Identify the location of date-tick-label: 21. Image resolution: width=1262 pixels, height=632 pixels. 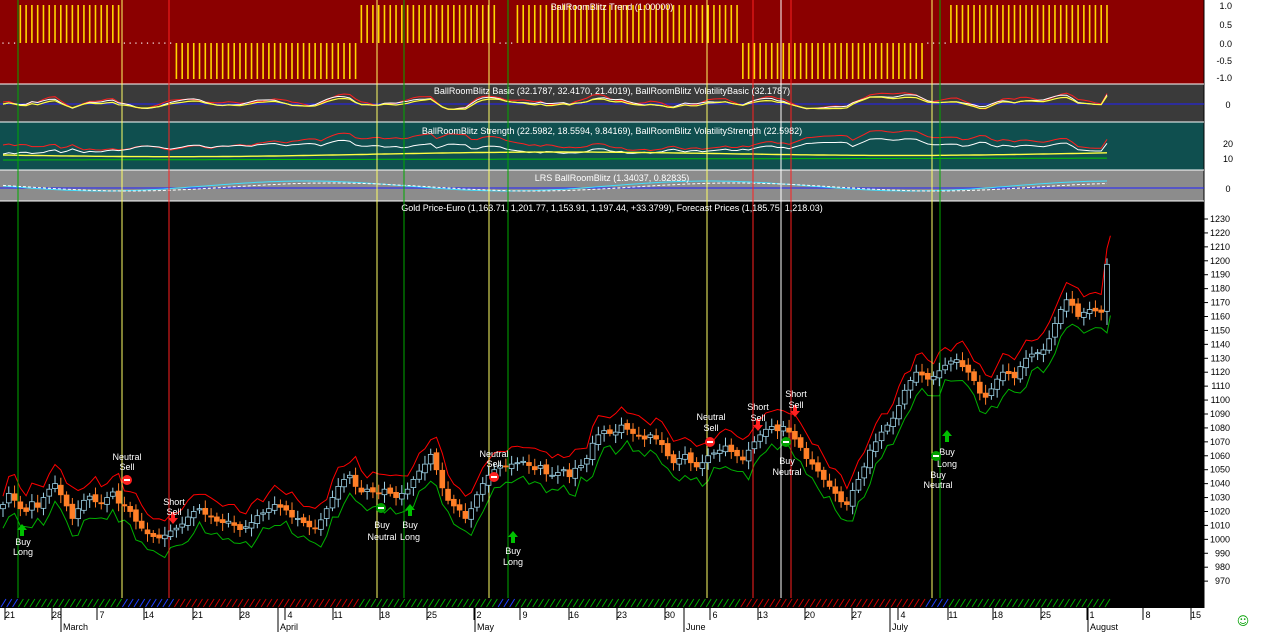
(198, 615).